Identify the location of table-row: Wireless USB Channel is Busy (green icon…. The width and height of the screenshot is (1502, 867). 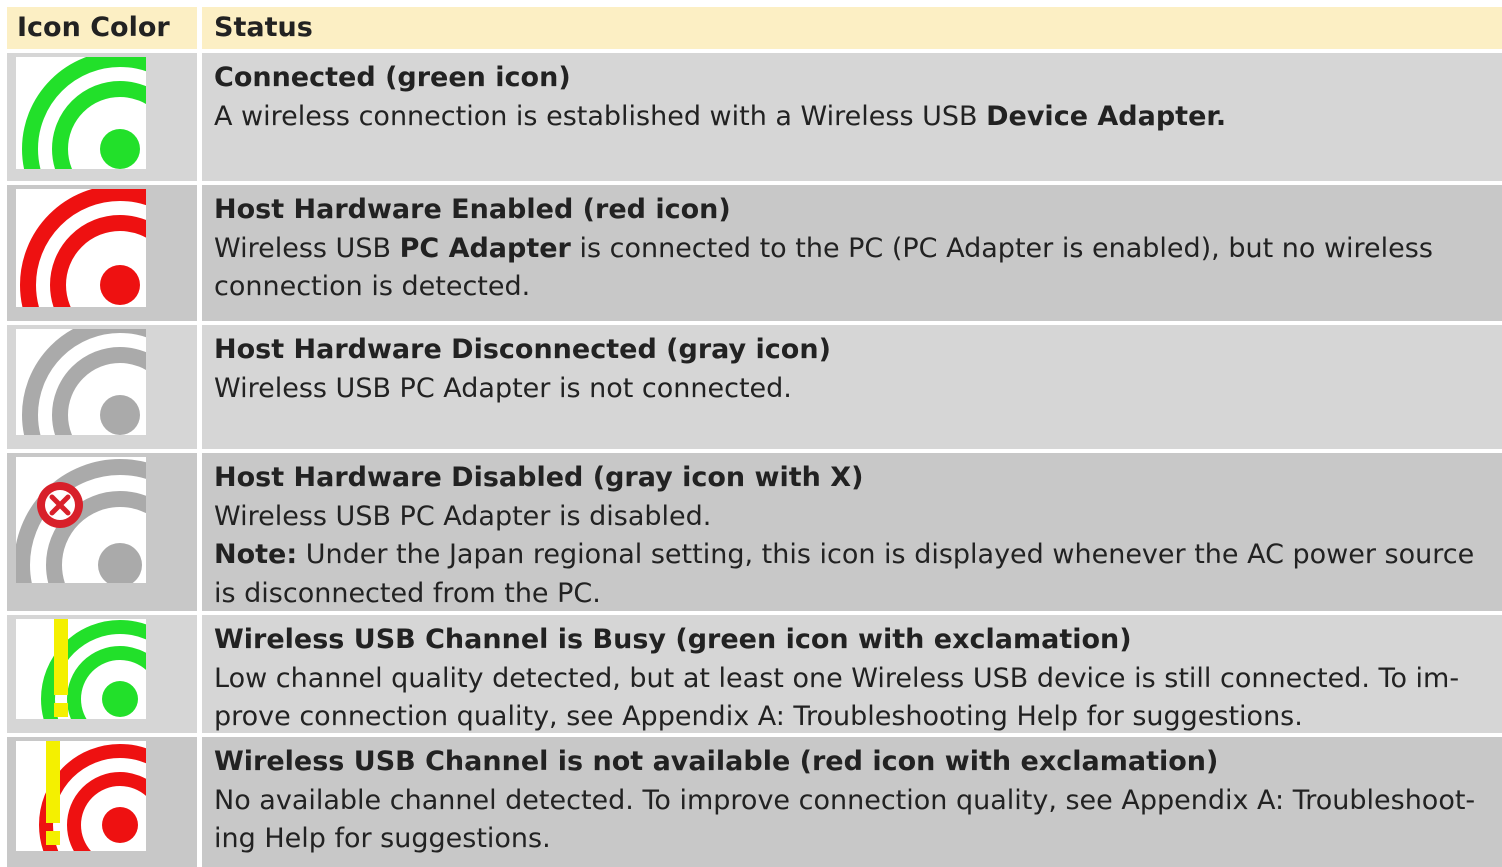
(754, 676).